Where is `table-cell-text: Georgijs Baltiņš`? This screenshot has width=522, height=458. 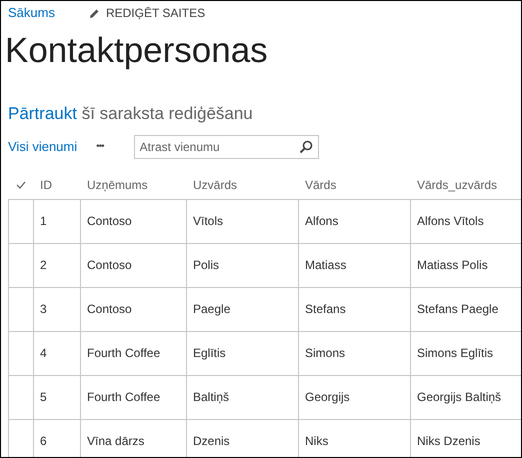 table-cell-text: Georgijs Baltiņš is located at coordinates (459, 397).